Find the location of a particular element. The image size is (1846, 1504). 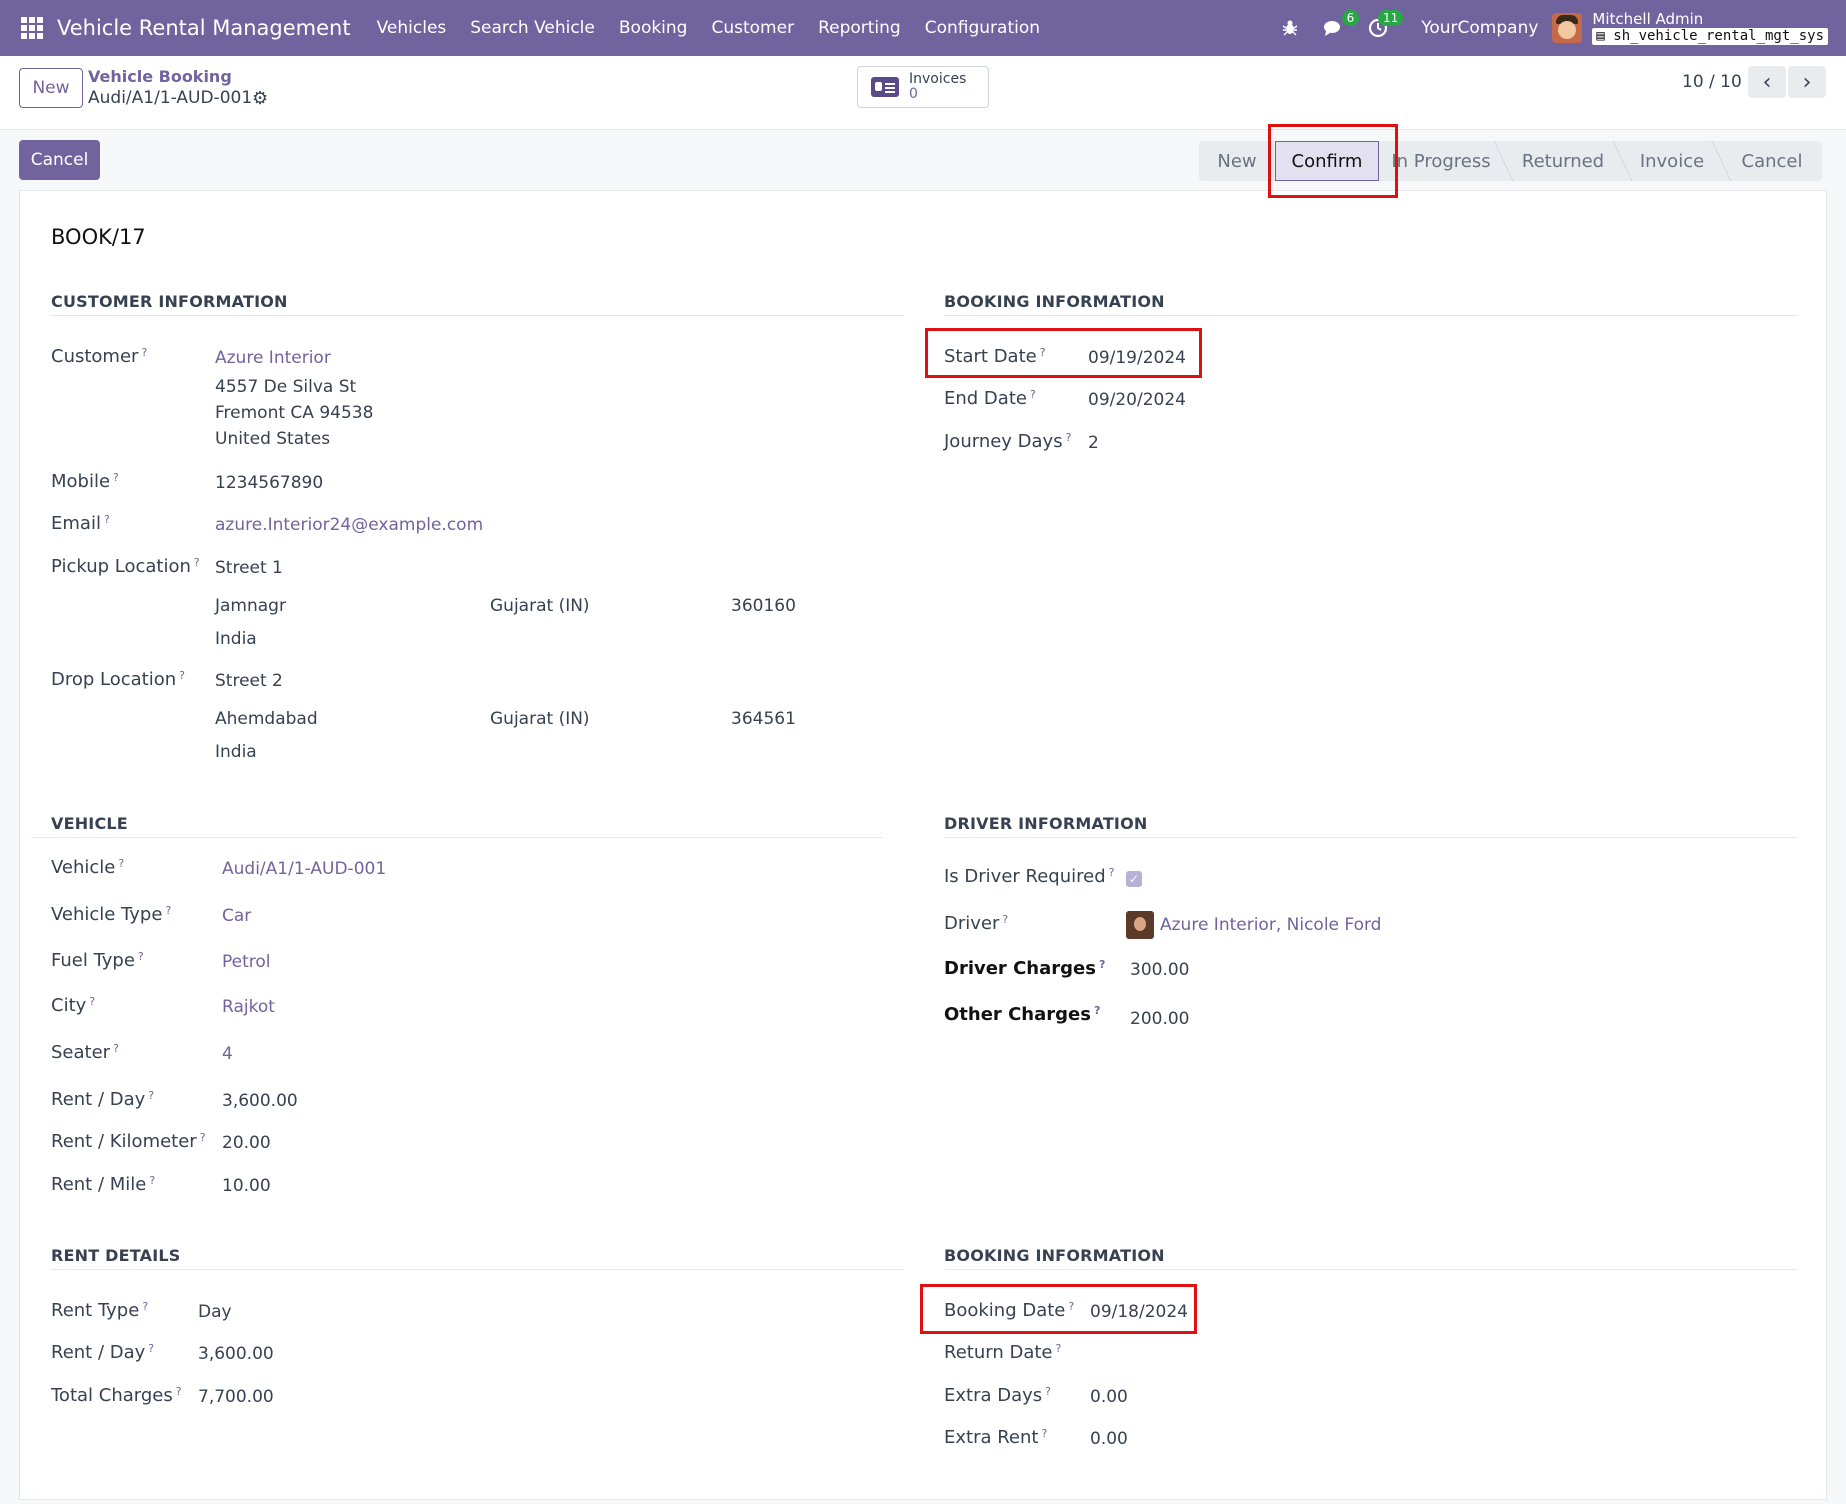

driver-required-checkbox: ✓ is located at coordinates (1134, 879).